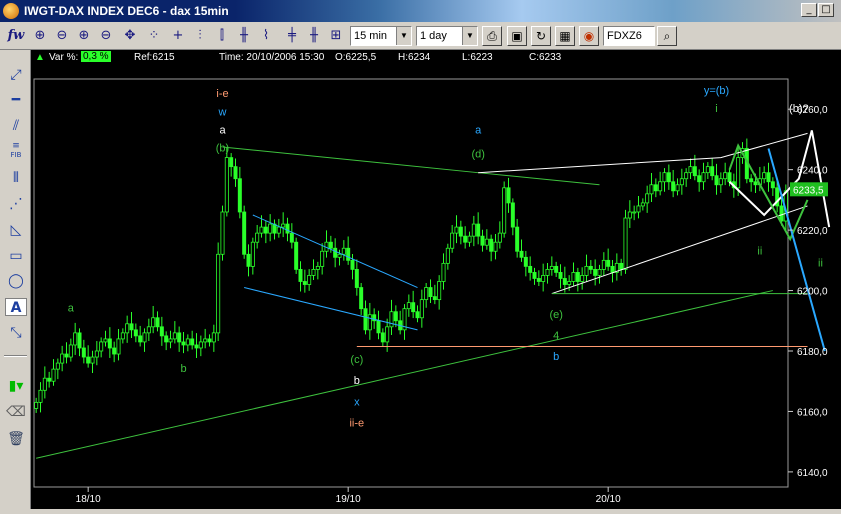 The image size is (841, 514). What do you see at coordinates (16, 126) in the screenshot?
I see `channel-icon: ⫽` at bounding box center [16, 126].